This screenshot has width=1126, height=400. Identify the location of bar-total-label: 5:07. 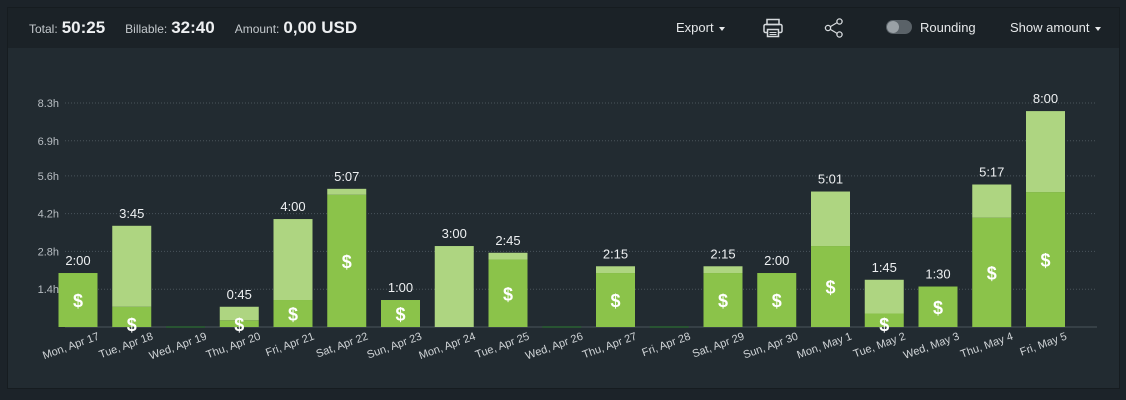
(346, 176).